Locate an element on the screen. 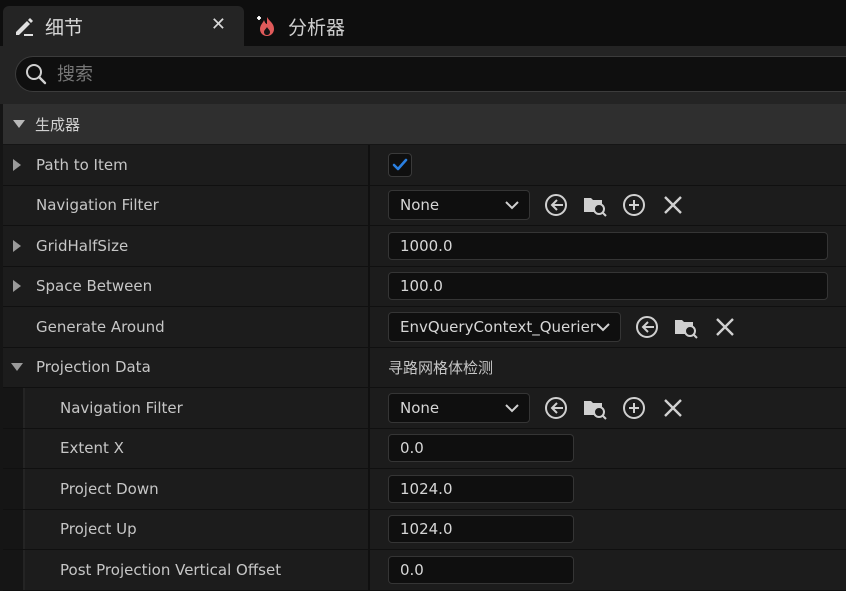 This screenshot has width=846, height=591. property-name: Extent X is located at coordinates (186, 448).